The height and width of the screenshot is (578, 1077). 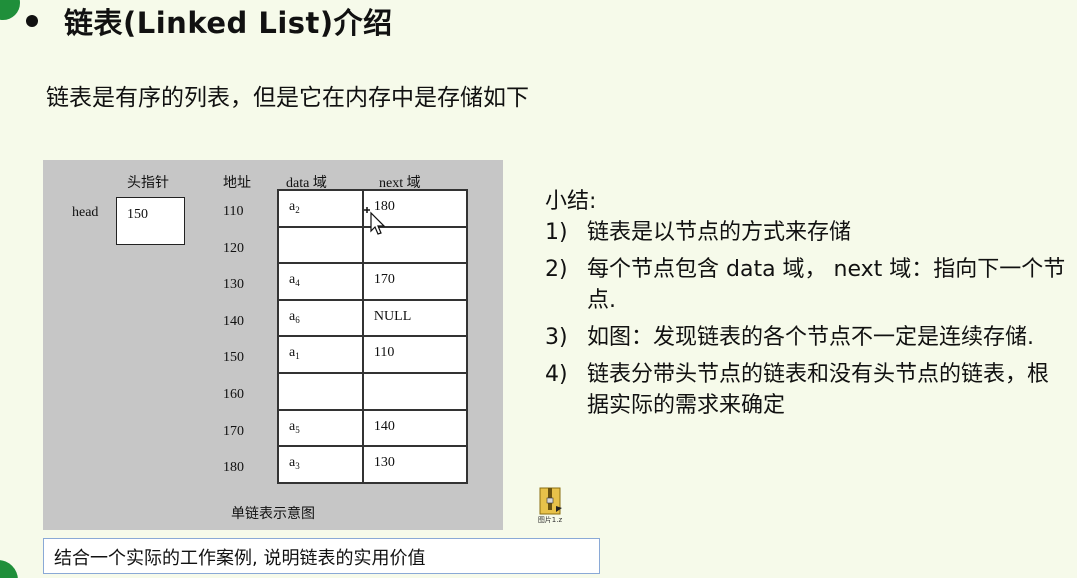 What do you see at coordinates (556, 232) in the screenshot?
I see `summary-item-number: 1)` at bounding box center [556, 232].